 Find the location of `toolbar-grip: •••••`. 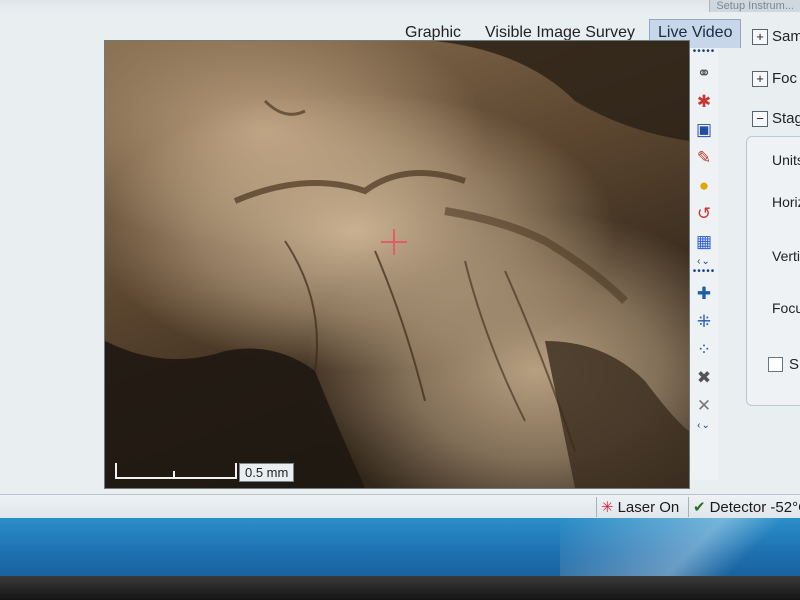

toolbar-grip: ••••• is located at coordinates (704, 51).